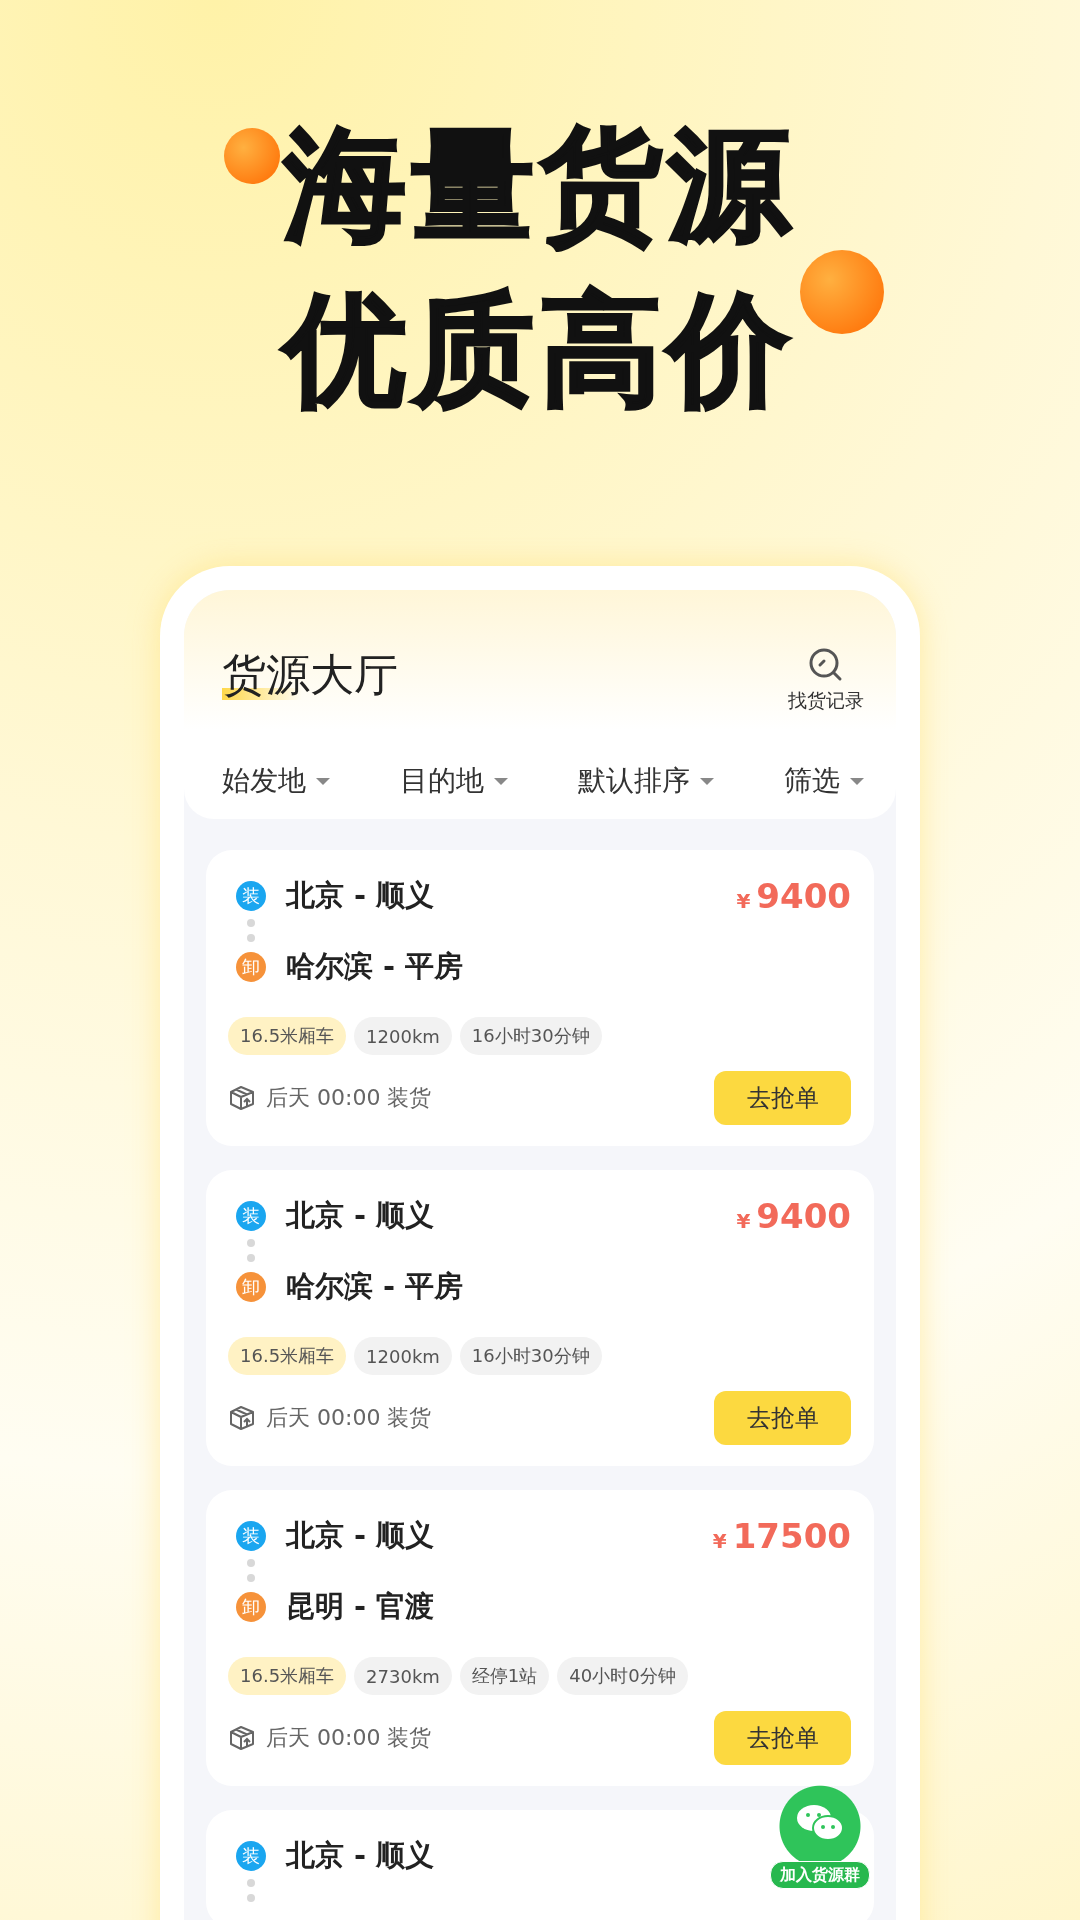 This screenshot has height=1920, width=1080. What do you see at coordinates (252, 156) in the screenshot?
I see `decor-ball` at bounding box center [252, 156].